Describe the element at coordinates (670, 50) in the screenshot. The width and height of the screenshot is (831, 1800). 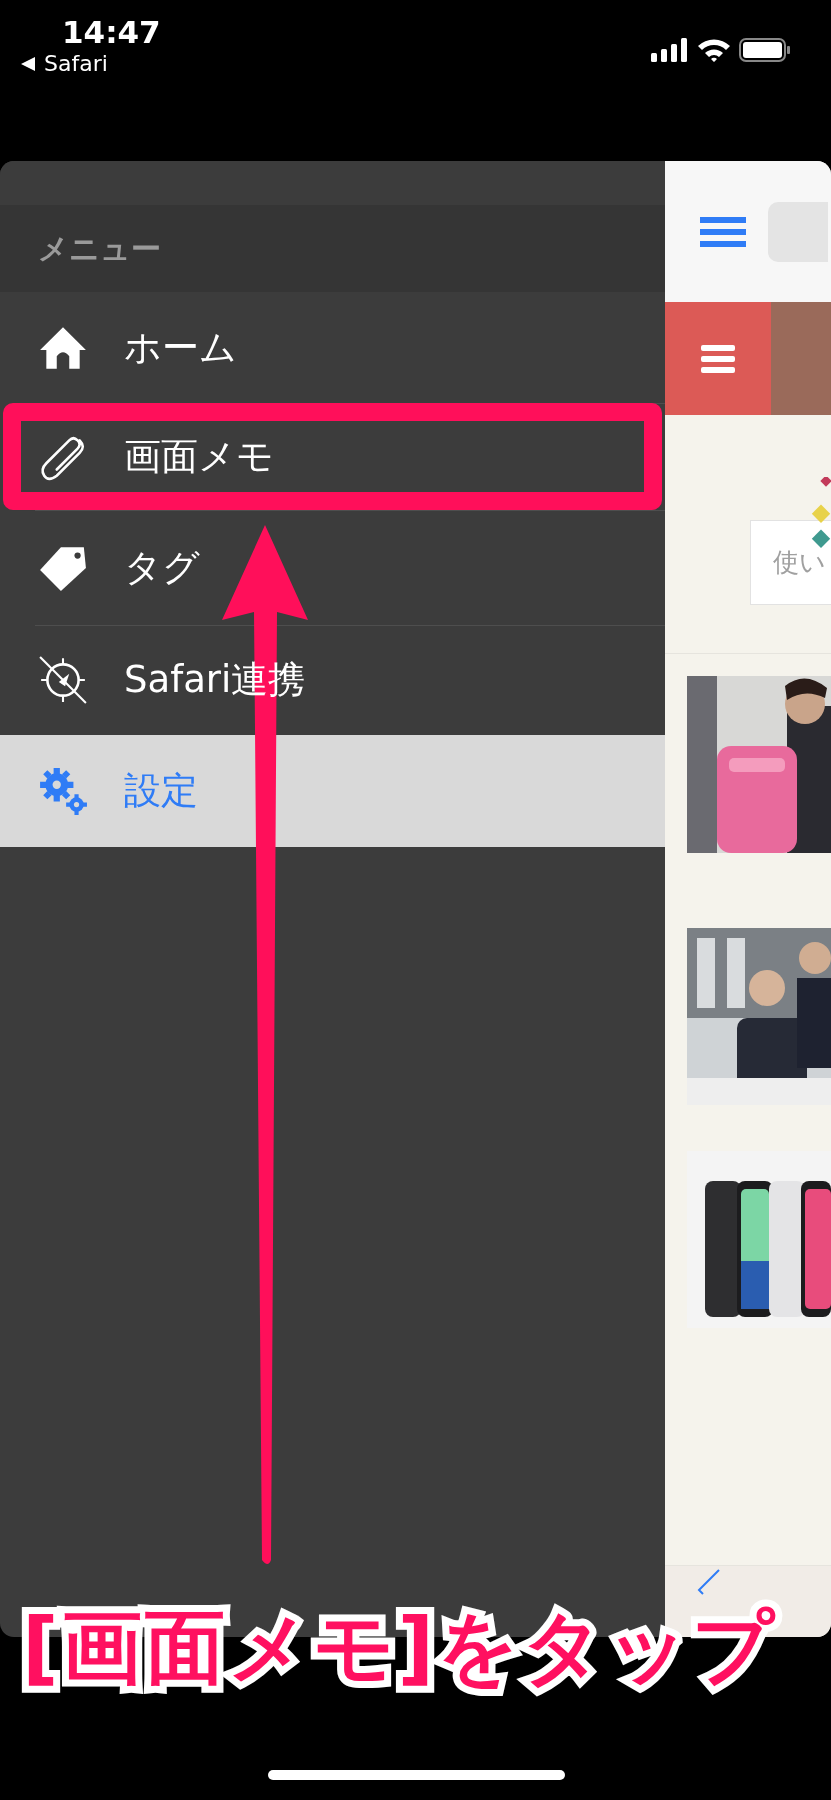
I see `signal-icon` at that location.